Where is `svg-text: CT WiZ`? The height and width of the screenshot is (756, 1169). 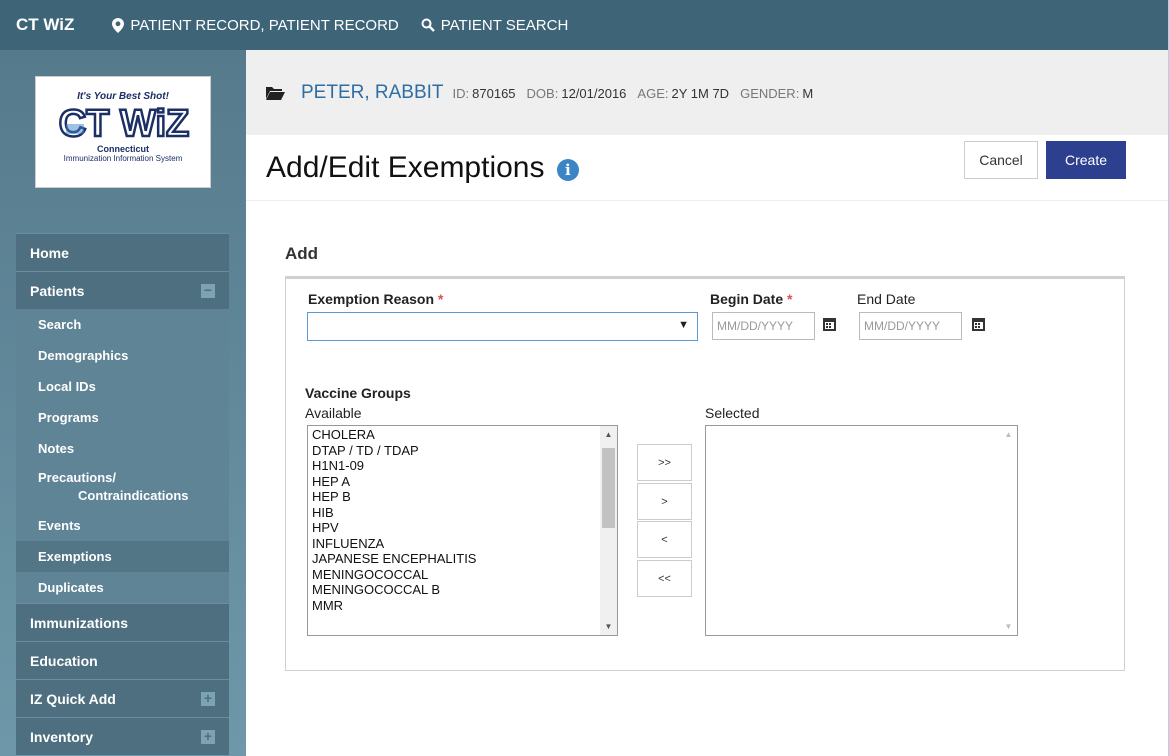
svg-text: CT WiZ is located at coordinates (124, 122).